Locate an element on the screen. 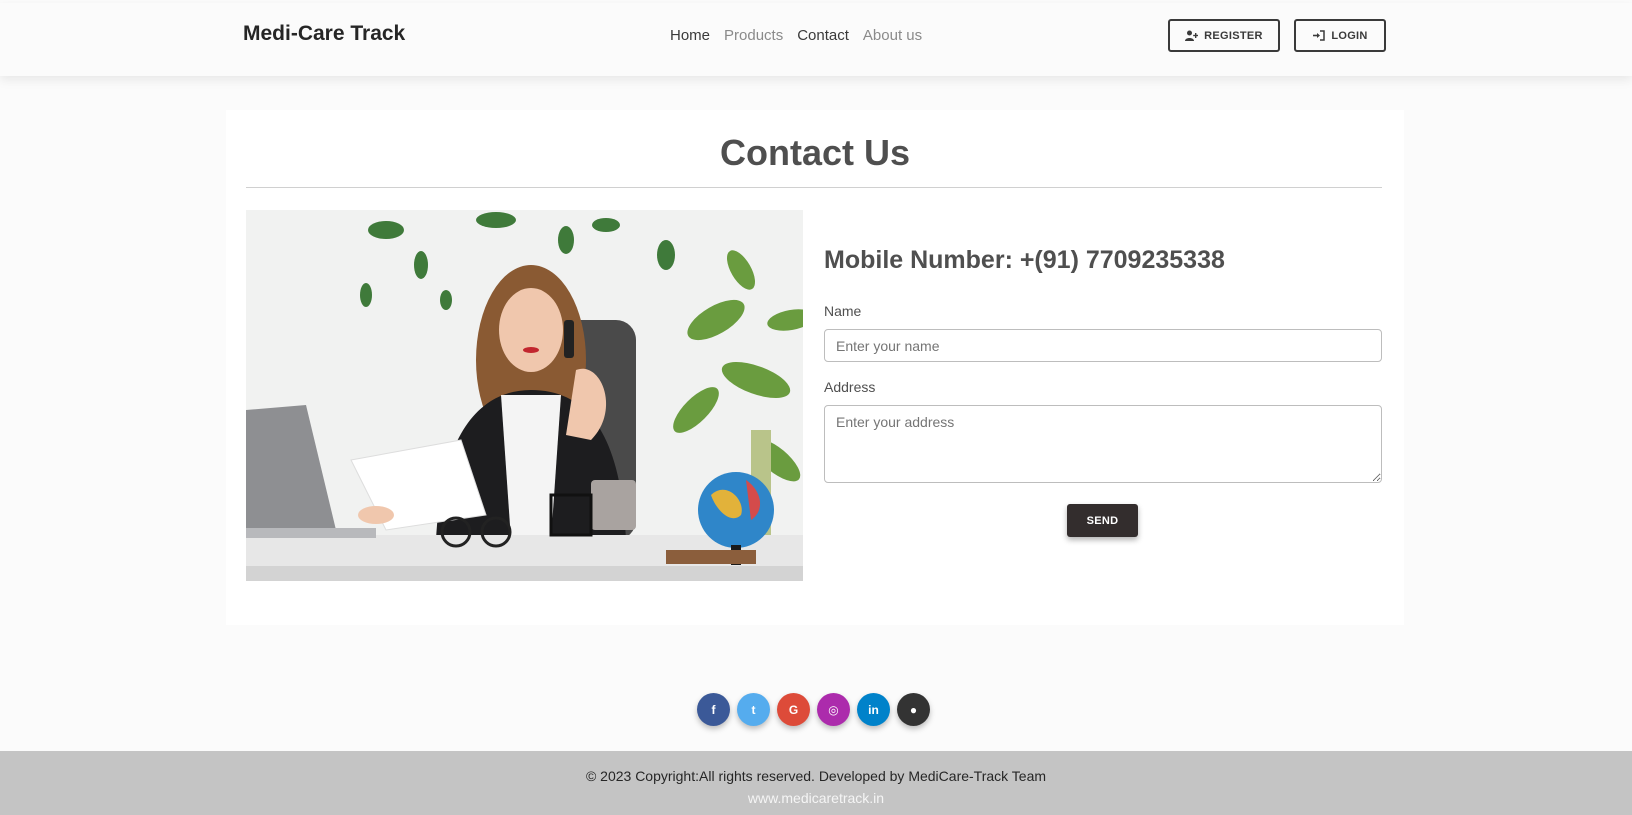 This screenshot has width=1632, height=815. address-label: Address is located at coordinates (850, 387).